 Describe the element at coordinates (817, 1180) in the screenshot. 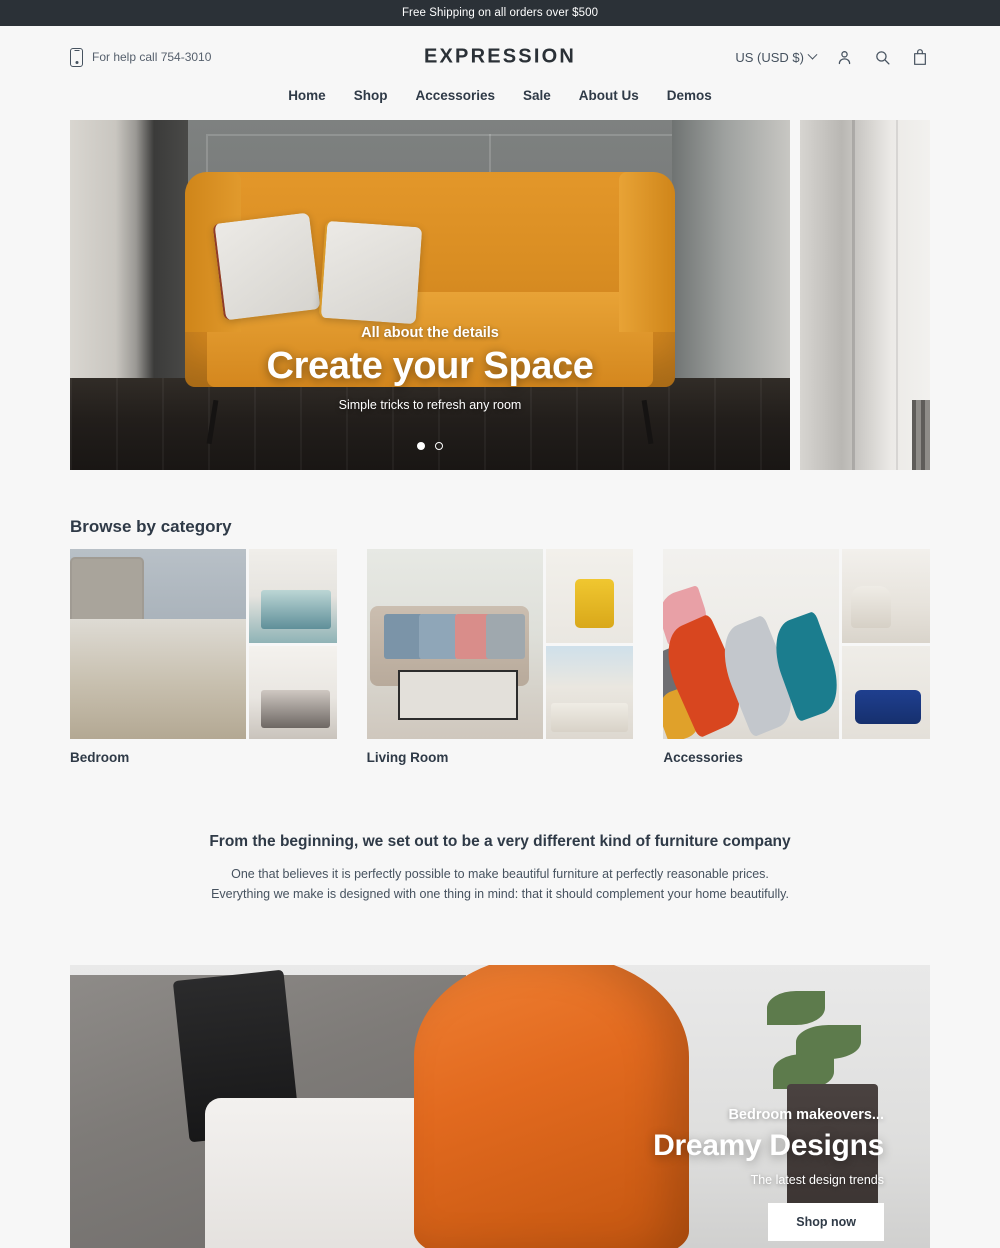

I see `promo-banner-subtitle: The latest design trends` at that location.